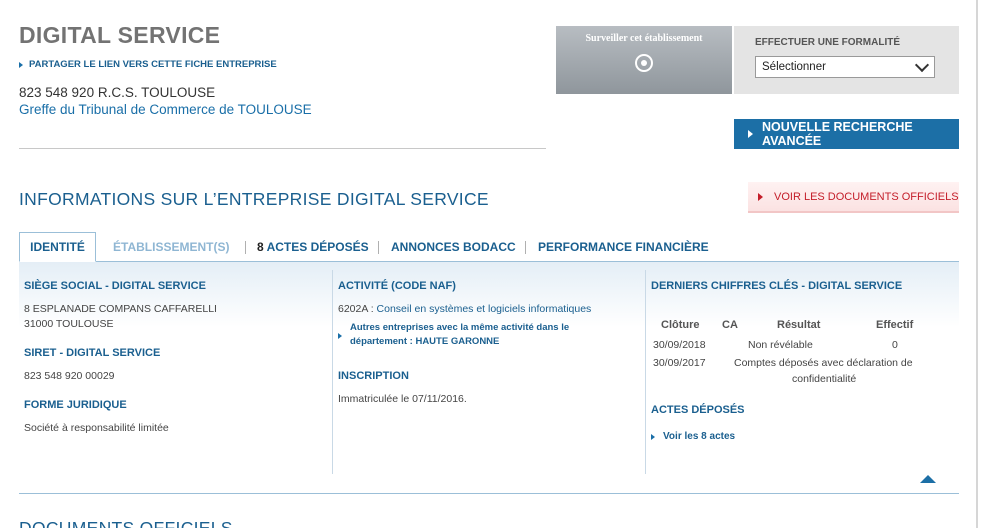 Image resolution: width=984 pixels, height=528 pixels. What do you see at coordinates (730, 325) in the screenshot?
I see `col-header-ca: CA` at bounding box center [730, 325].